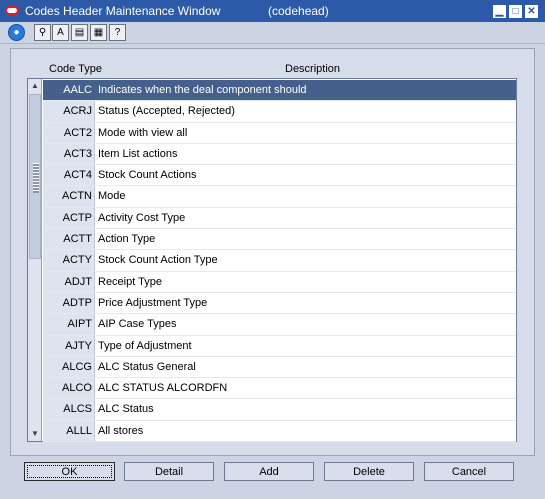  What do you see at coordinates (69, 196) in the screenshot?
I see `code-cell: ACTN` at bounding box center [69, 196].